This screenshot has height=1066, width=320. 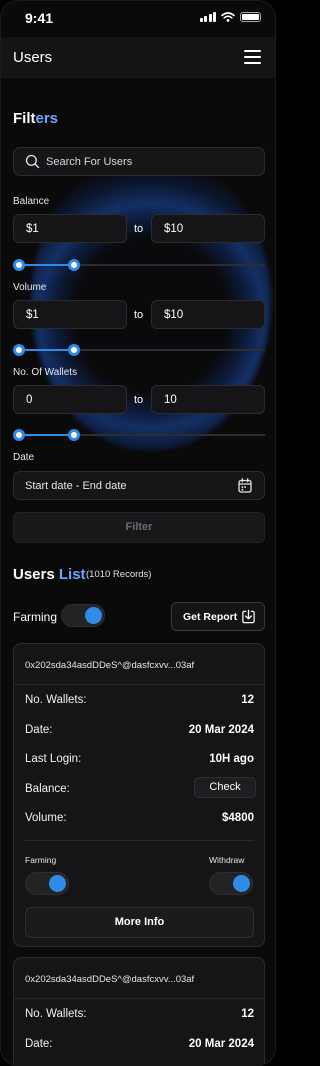 I want to click on card-farming-toggle, so click(x=47, y=883).